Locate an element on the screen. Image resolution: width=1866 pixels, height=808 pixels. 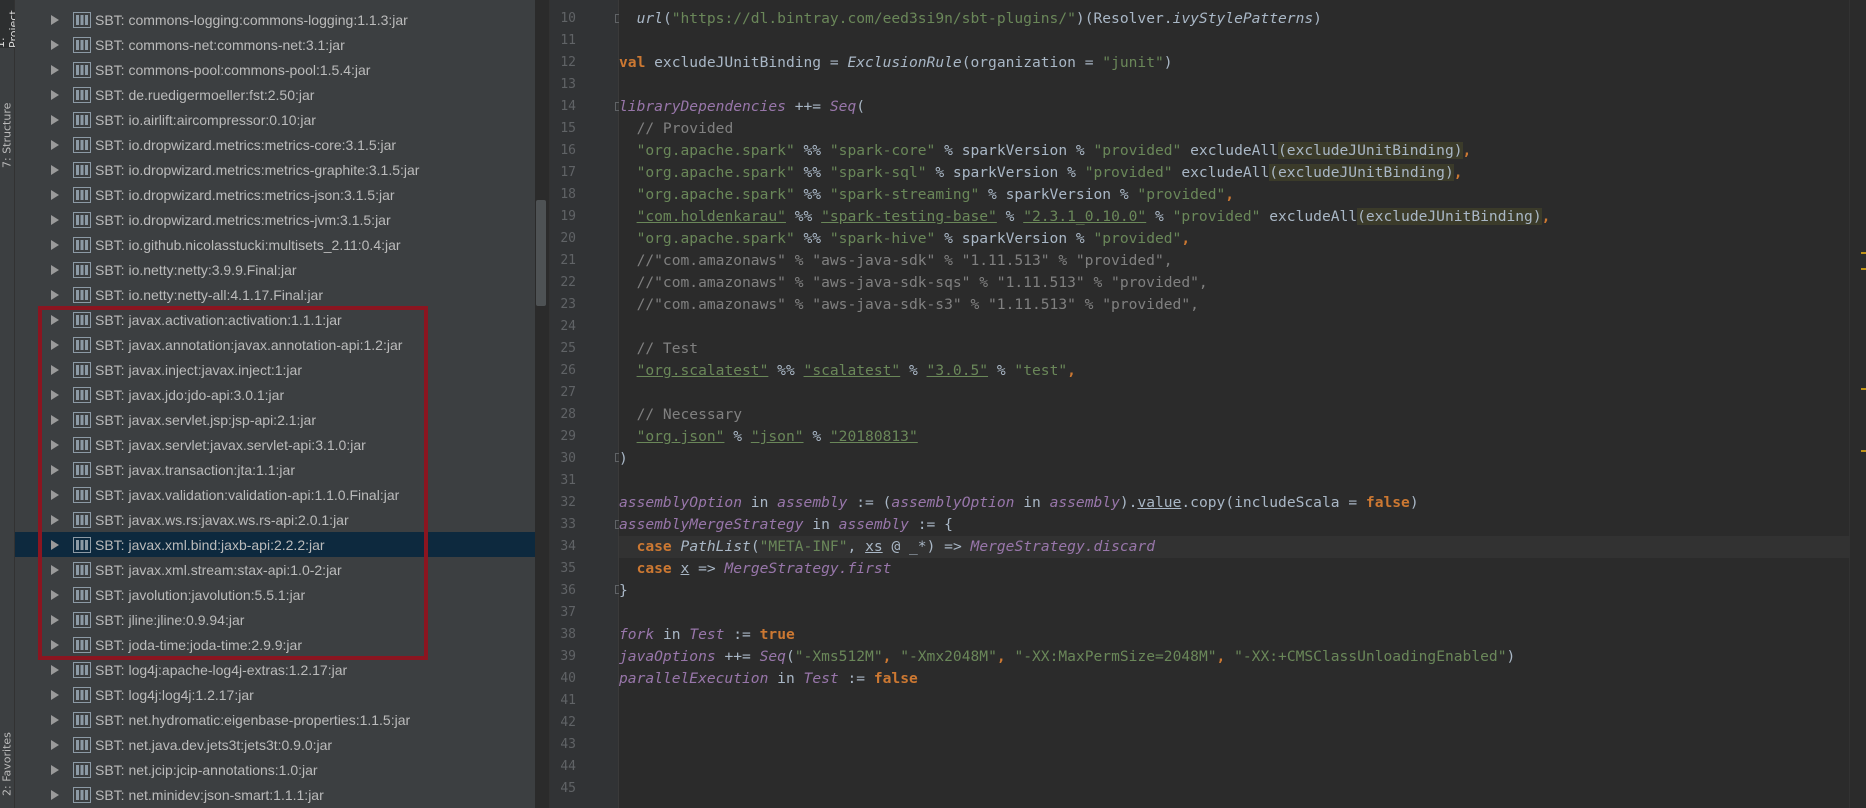
tree-item: SBT: joda-time:joda-time:2.9.9:jar is located at coordinates (275, 644).